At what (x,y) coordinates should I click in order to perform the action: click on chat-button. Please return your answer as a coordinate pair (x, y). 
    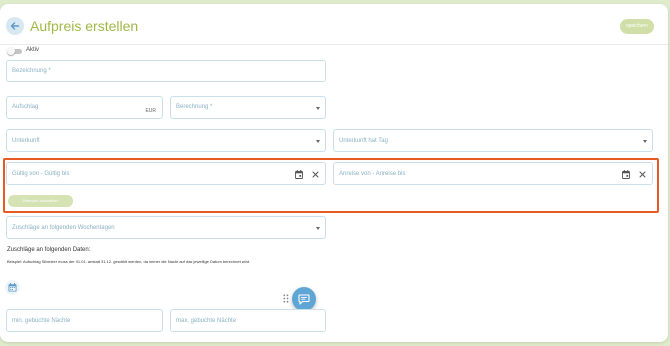
    Looking at the image, I should click on (304, 299).